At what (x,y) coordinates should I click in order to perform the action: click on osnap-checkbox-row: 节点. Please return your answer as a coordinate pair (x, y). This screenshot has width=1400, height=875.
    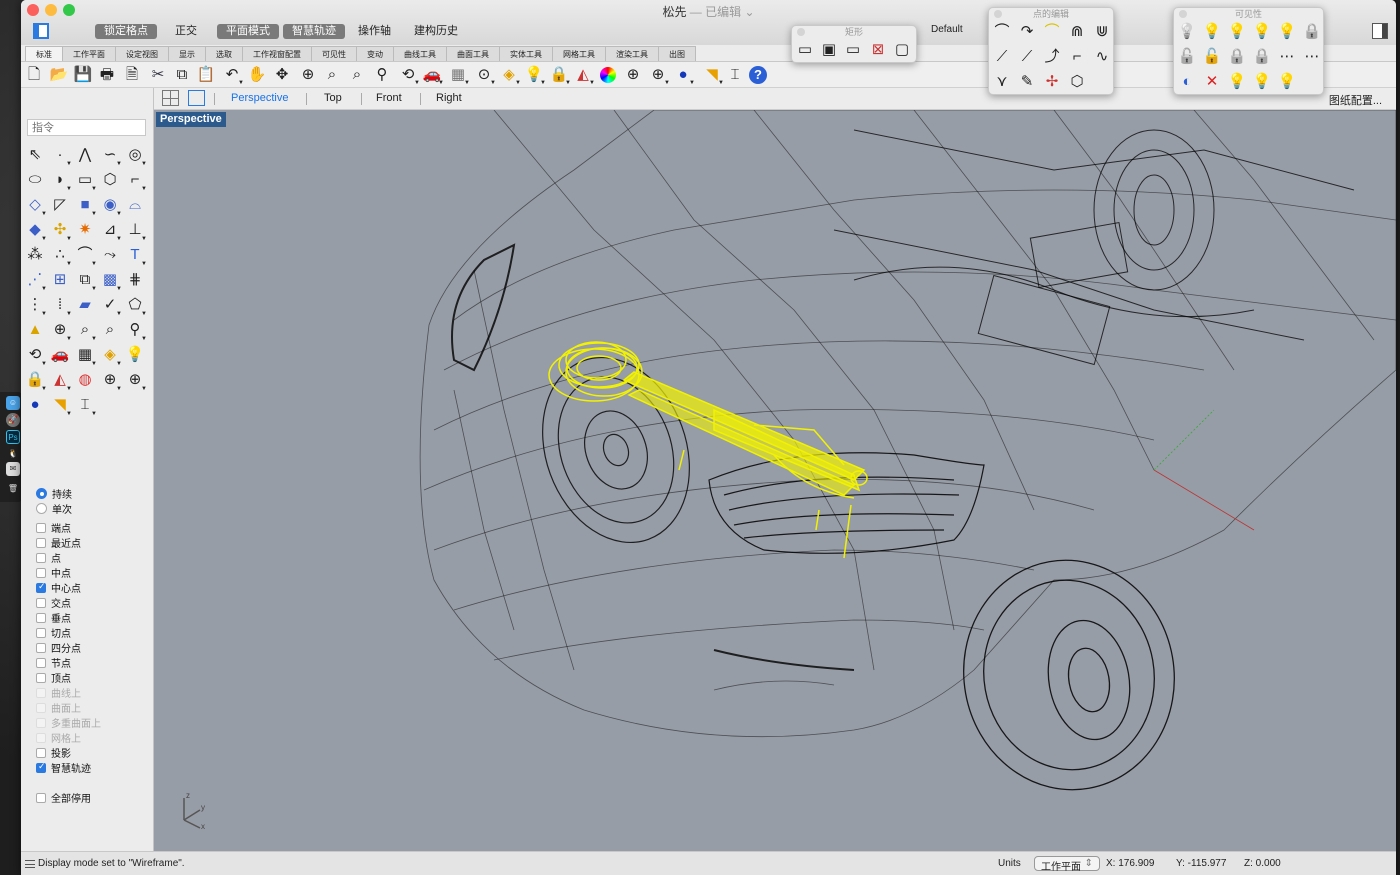
    Looking at the image, I should click on (53, 662).